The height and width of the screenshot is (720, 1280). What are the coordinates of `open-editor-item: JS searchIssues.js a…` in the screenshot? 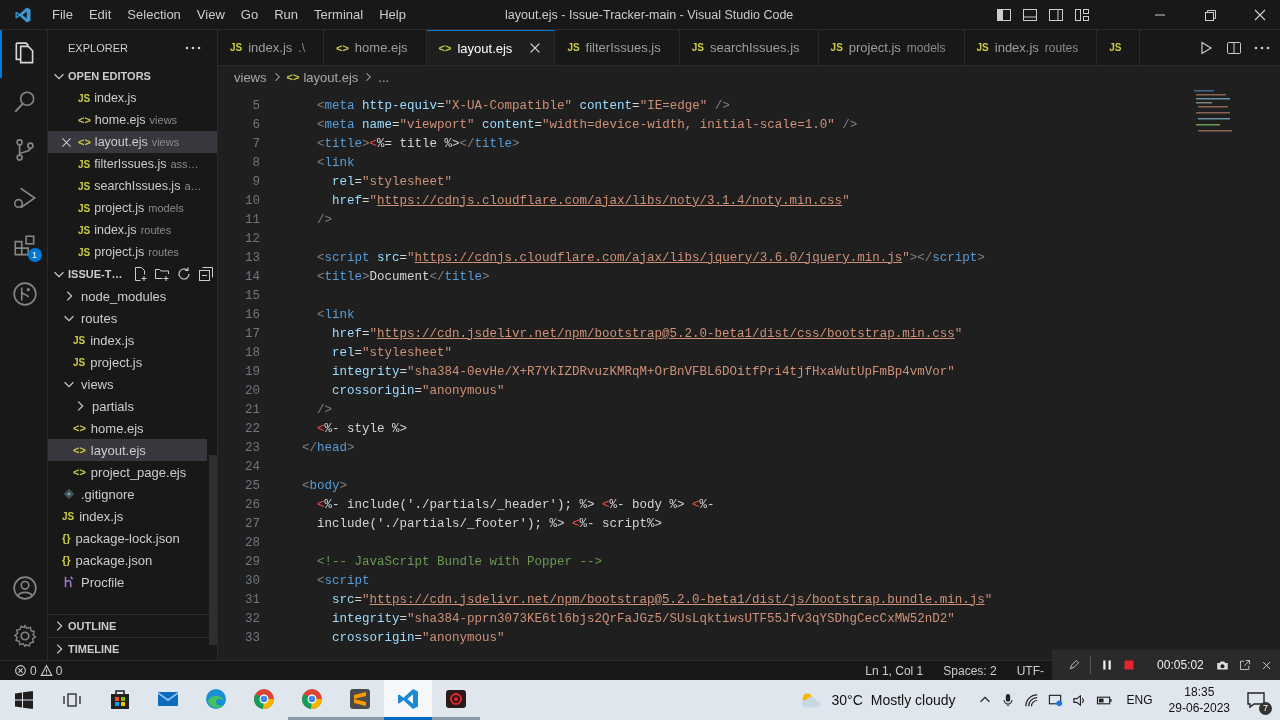 It's located at (132, 186).